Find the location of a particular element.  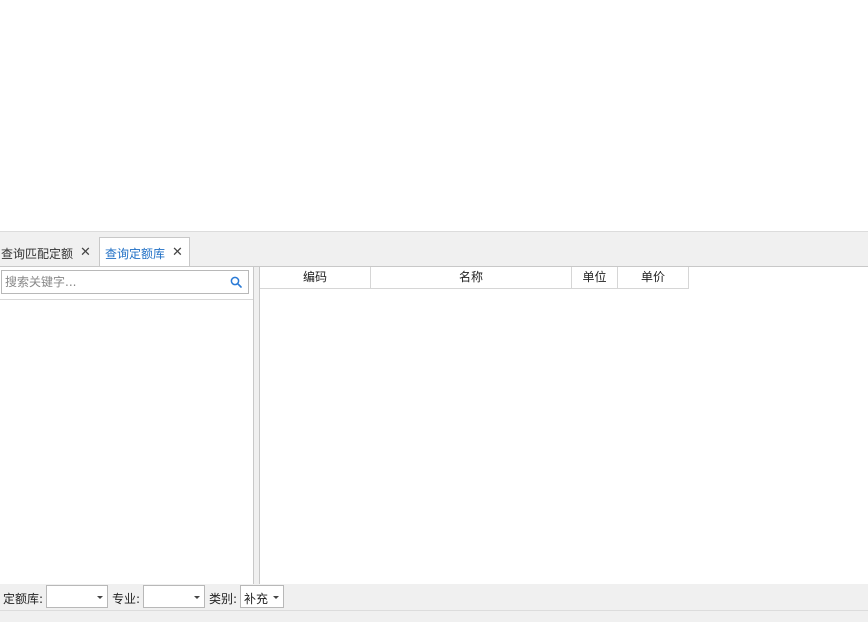

tab-label: 查询匹配定额 is located at coordinates (37, 254).